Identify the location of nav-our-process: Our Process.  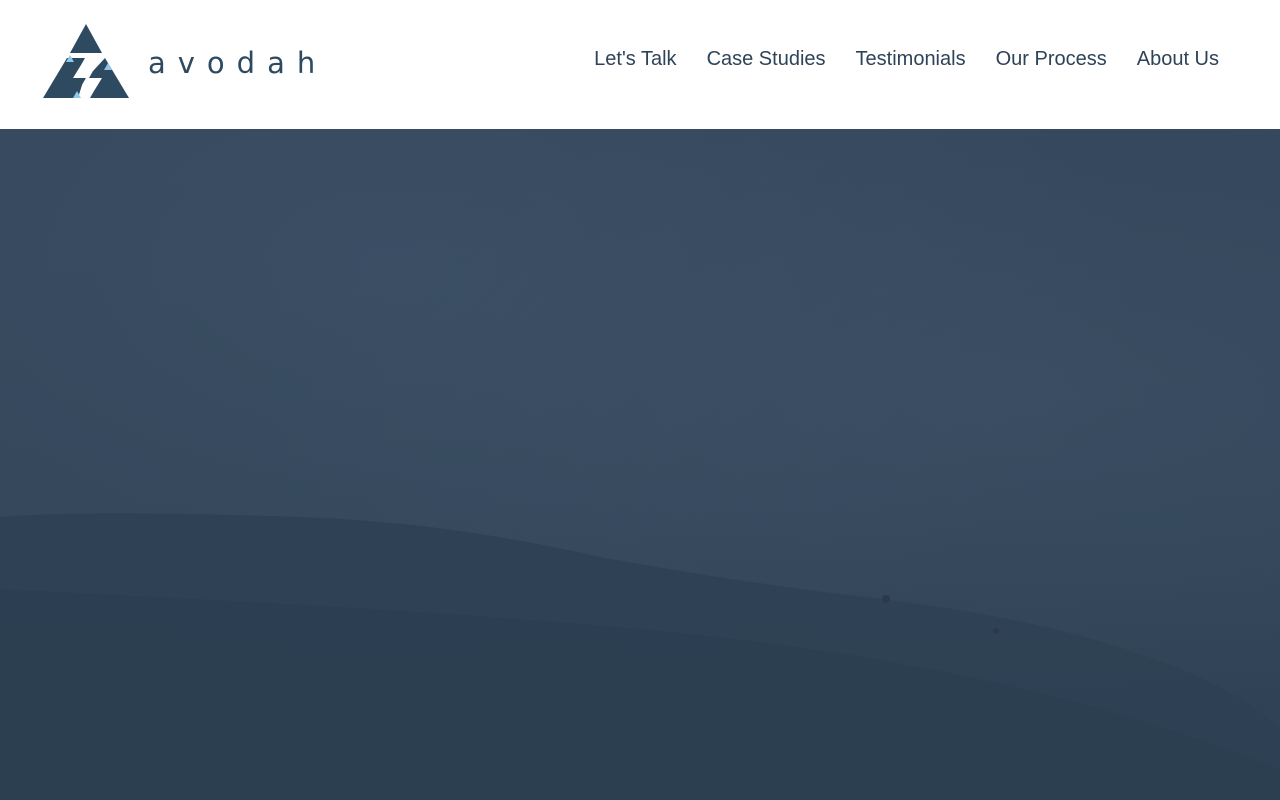
(1051, 59).